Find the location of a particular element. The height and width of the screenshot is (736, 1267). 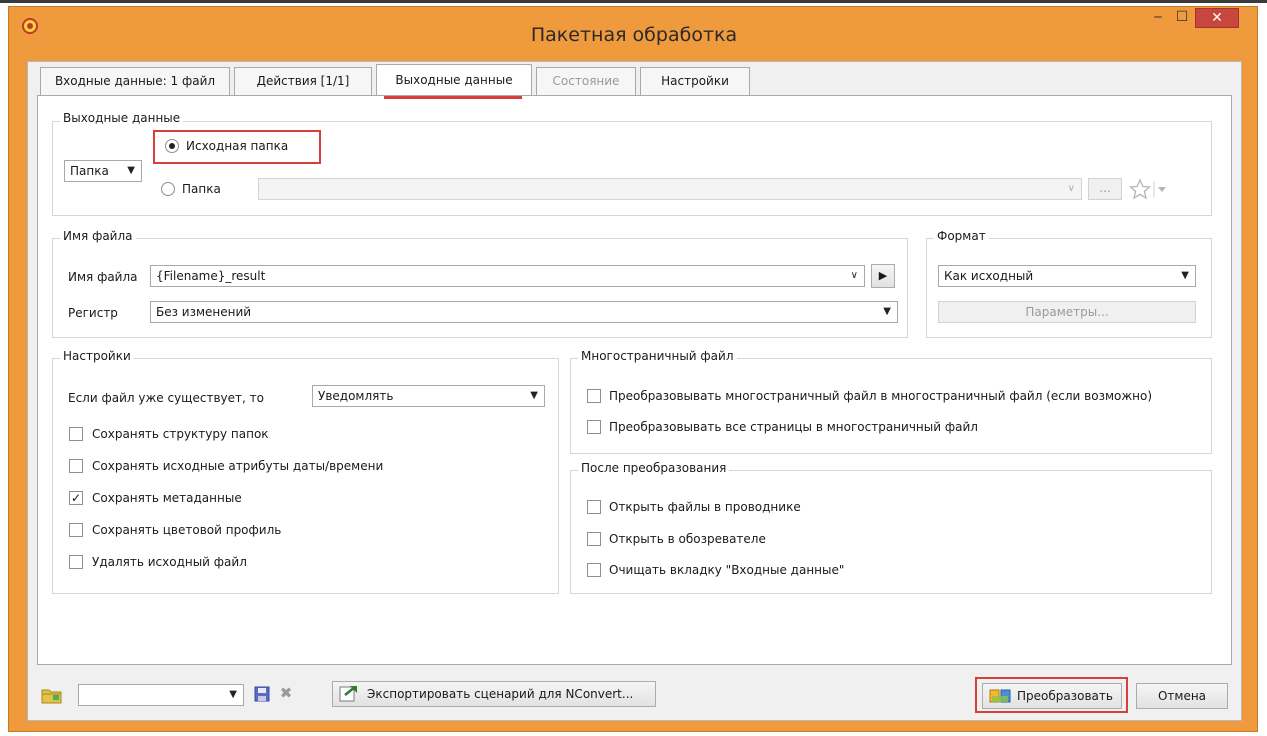

folder-icon is located at coordinates (51, 696).